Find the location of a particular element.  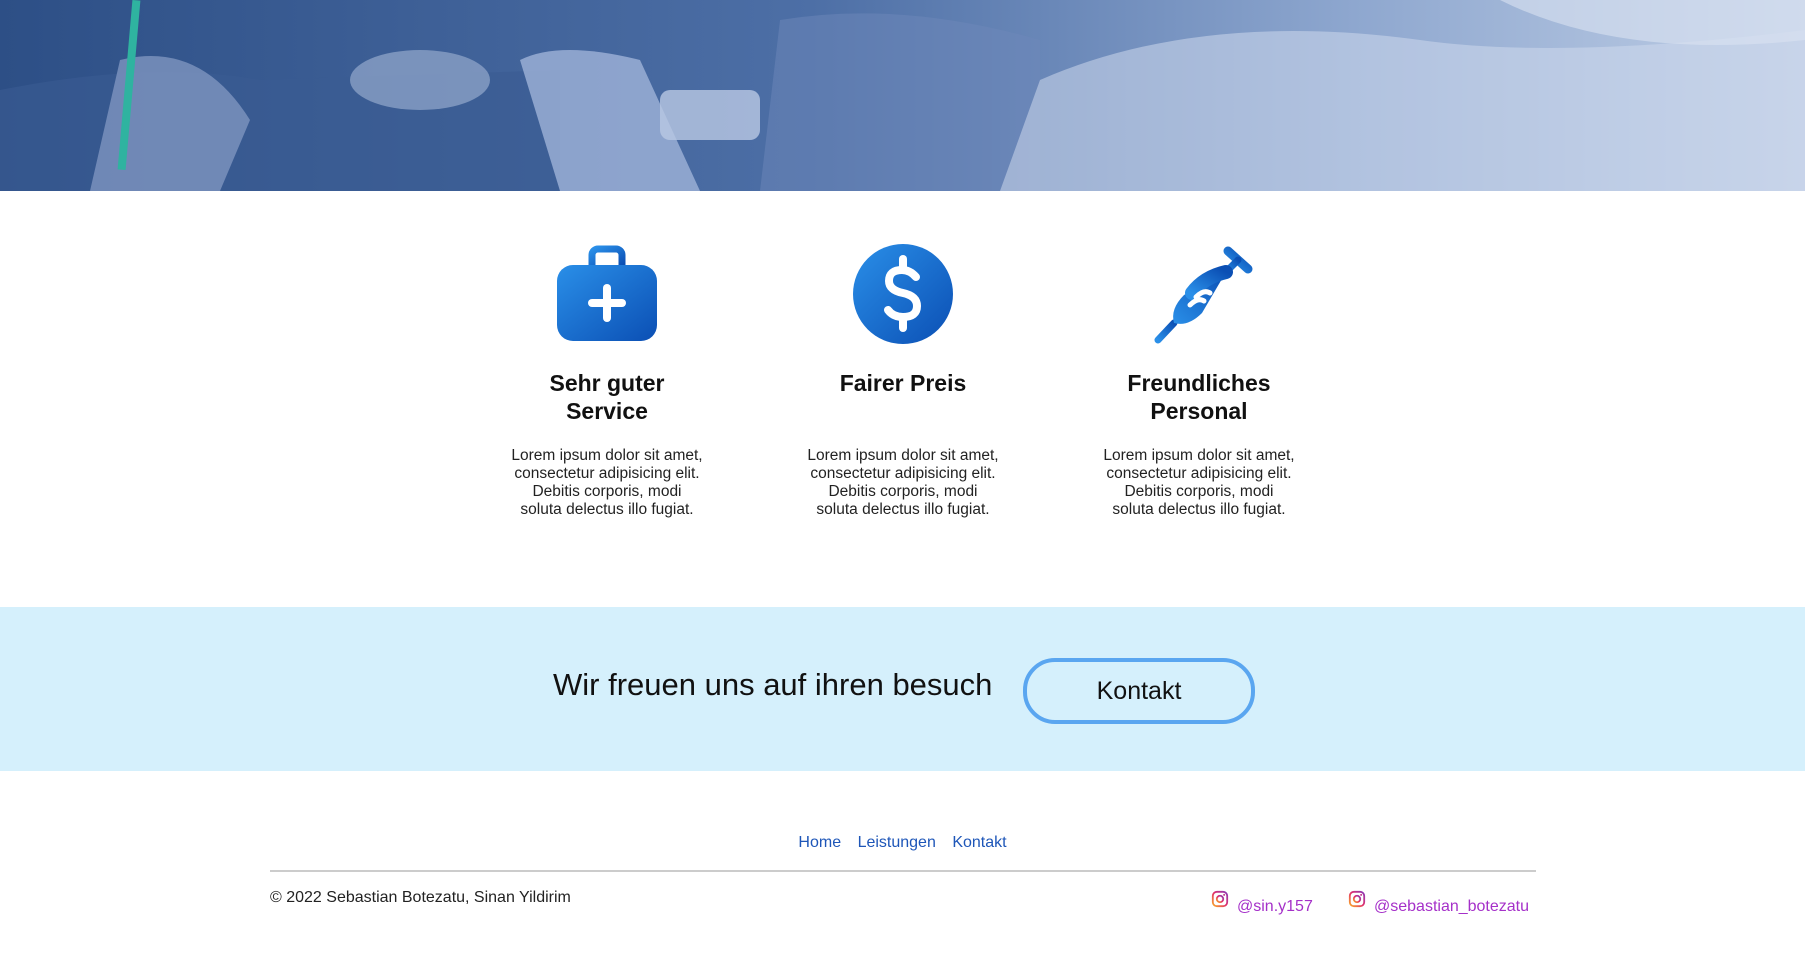

medical-kit-icon is located at coordinates (607, 293).